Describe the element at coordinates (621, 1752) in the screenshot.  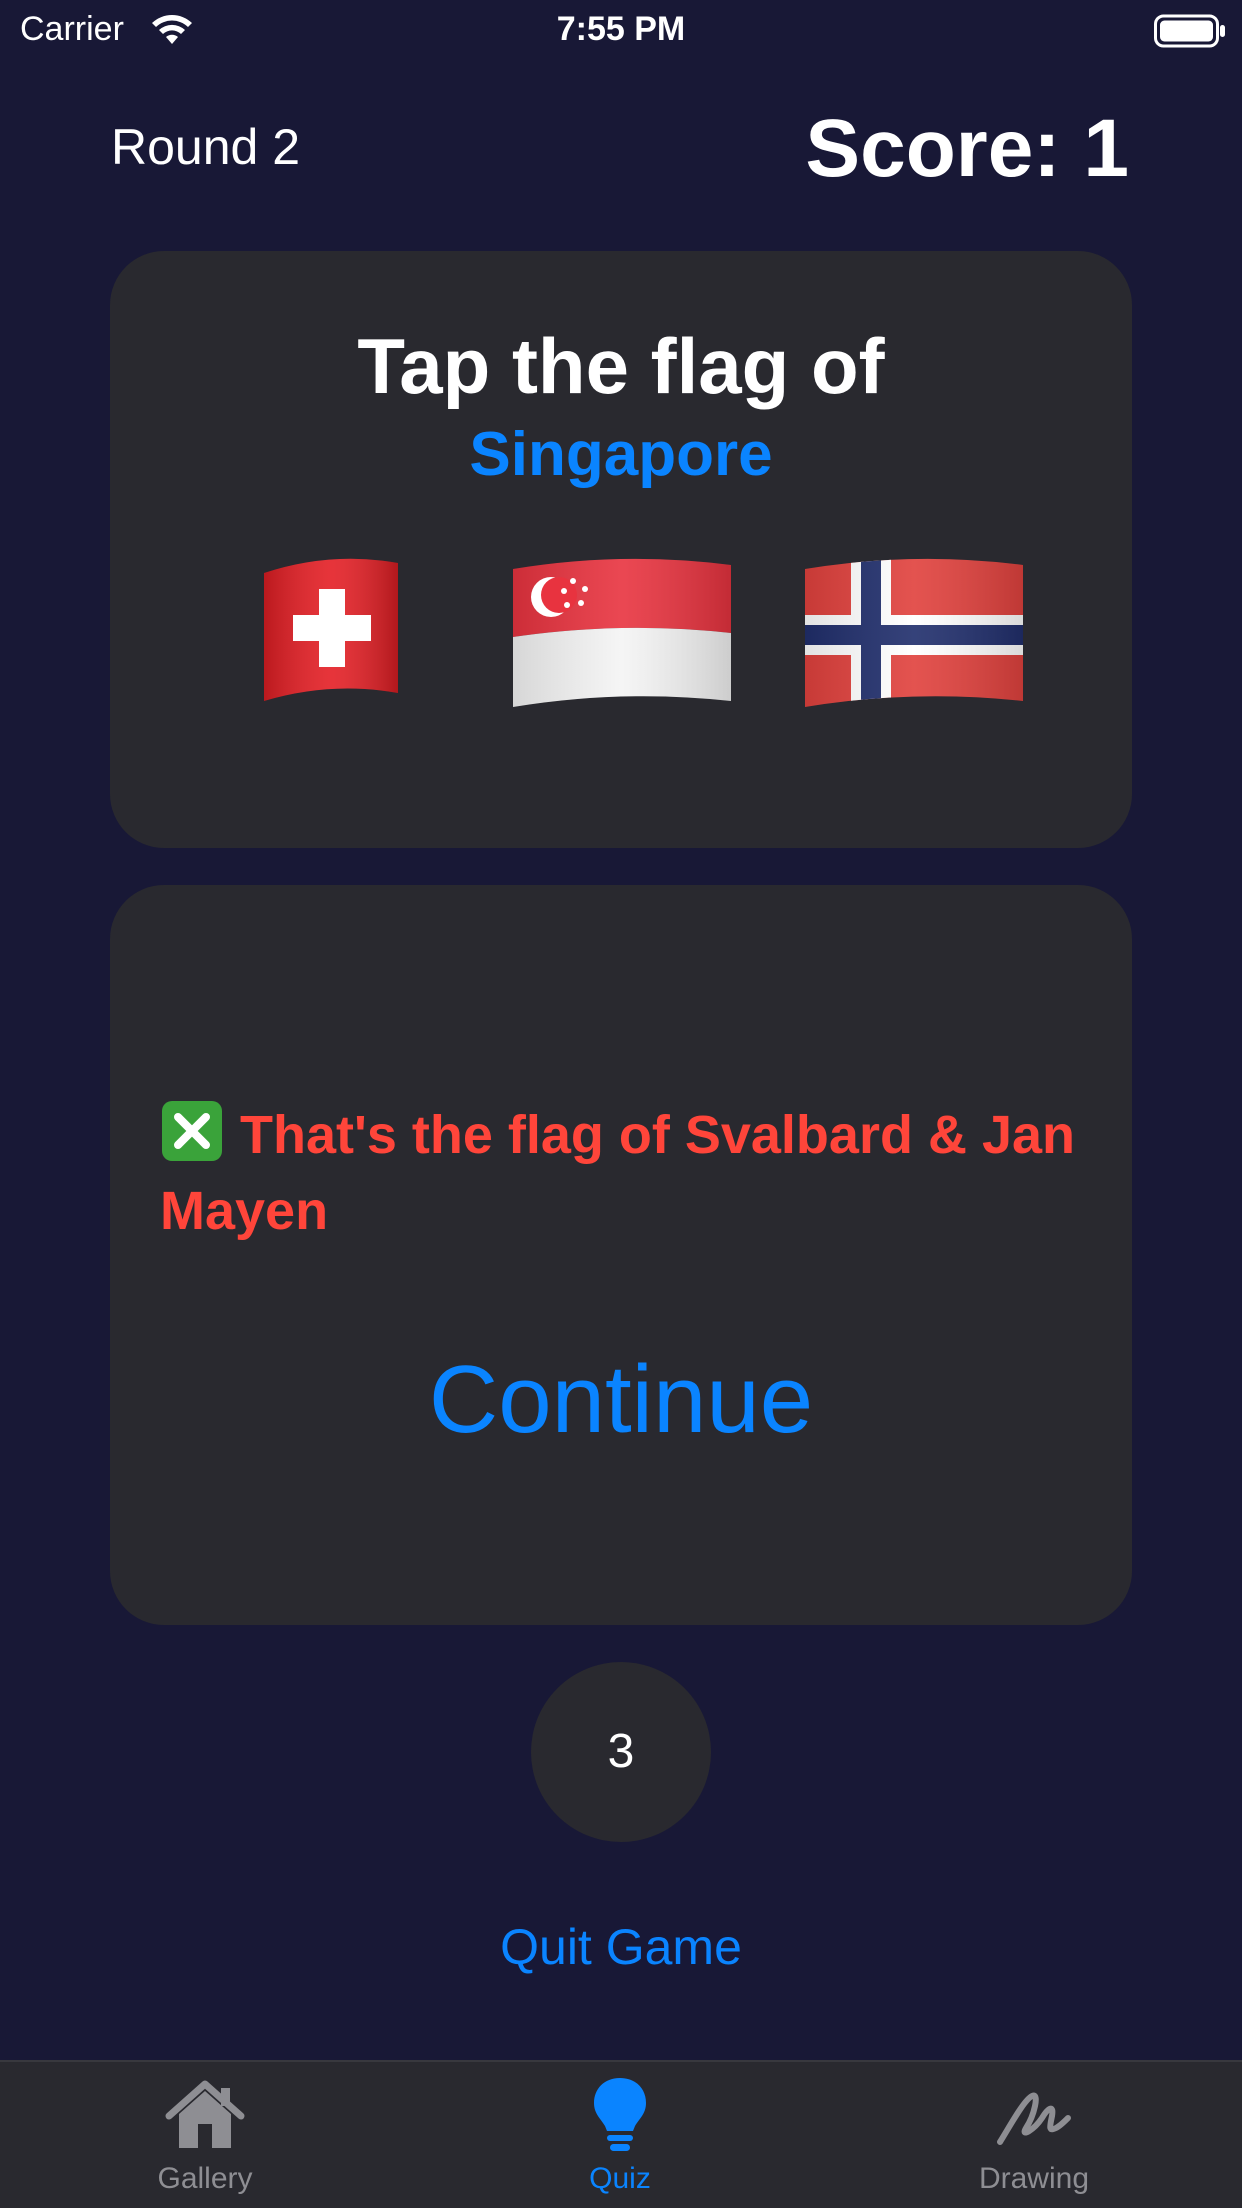
I see `countdown-badge: 3` at that location.